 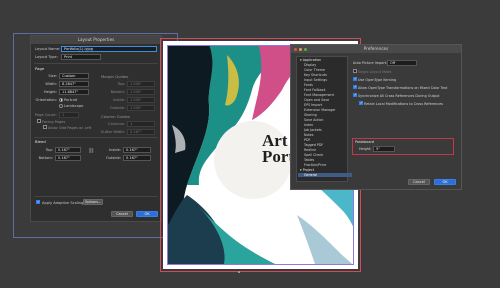 I want to click on margin-inside-input: 1.000", so click(x=141, y=100).